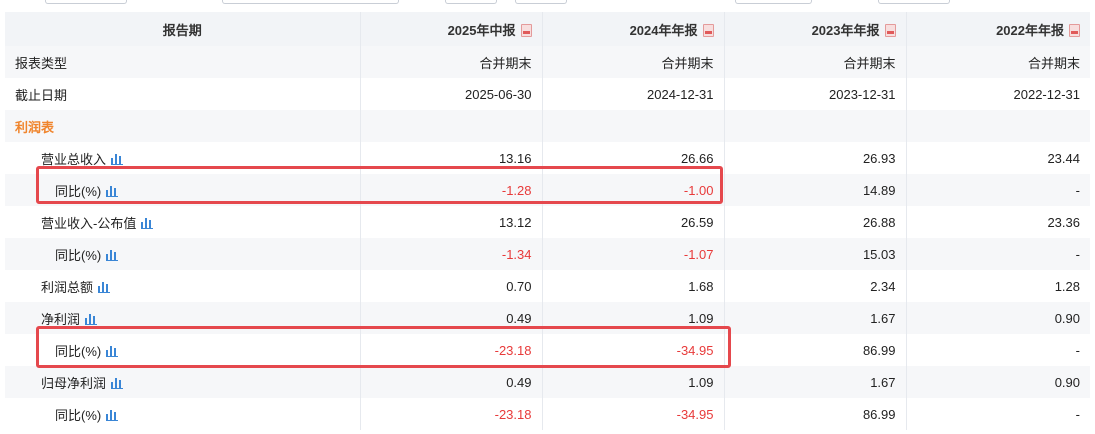 The height and width of the screenshot is (434, 1095). I want to click on column-header-period-2: 2024年年报, so click(633, 29).